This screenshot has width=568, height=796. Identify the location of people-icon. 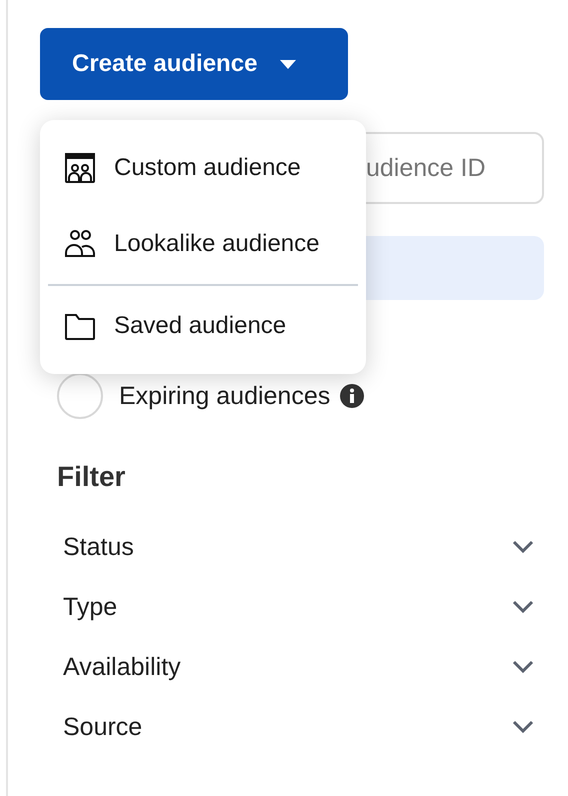
(80, 244).